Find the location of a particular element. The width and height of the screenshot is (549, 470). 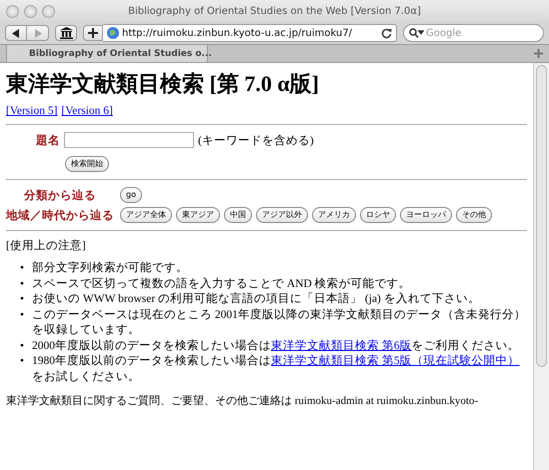

note-item: スペースで区切って複数の語を入力することで AND 検索が可能です。 is located at coordinates (221, 284).